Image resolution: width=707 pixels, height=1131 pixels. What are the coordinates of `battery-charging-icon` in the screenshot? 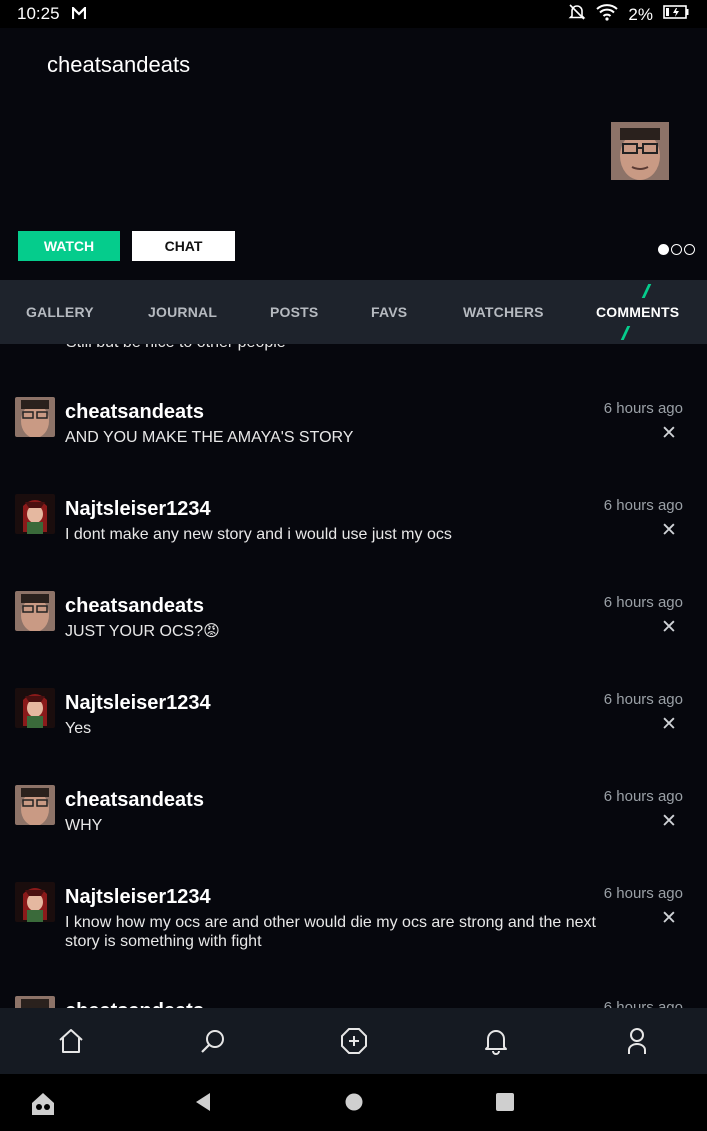 It's located at (676, 14).